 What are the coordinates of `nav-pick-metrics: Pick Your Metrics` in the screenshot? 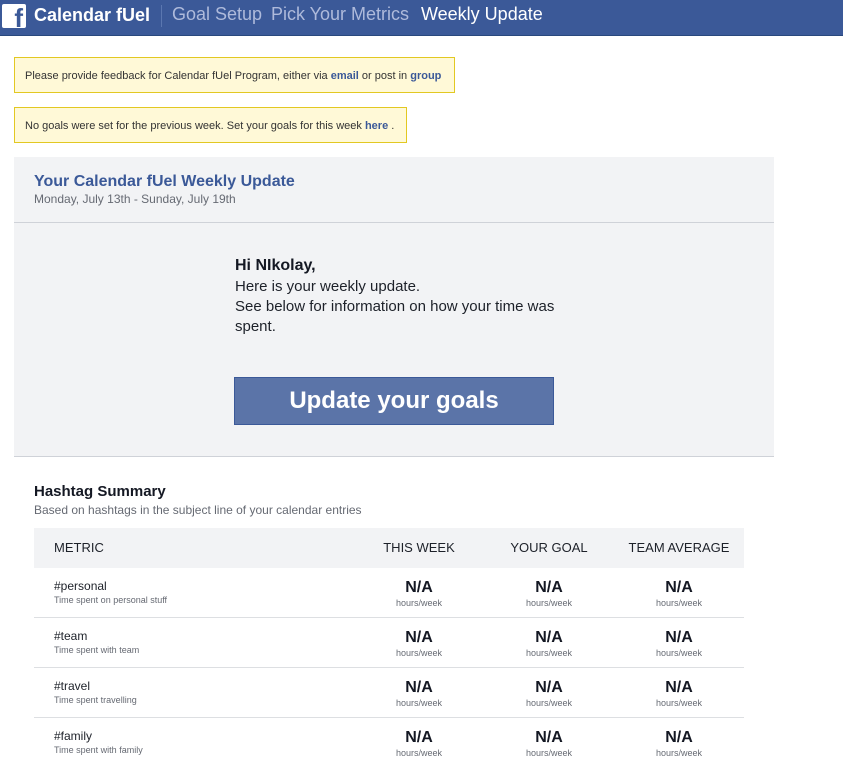 It's located at (340, 14).